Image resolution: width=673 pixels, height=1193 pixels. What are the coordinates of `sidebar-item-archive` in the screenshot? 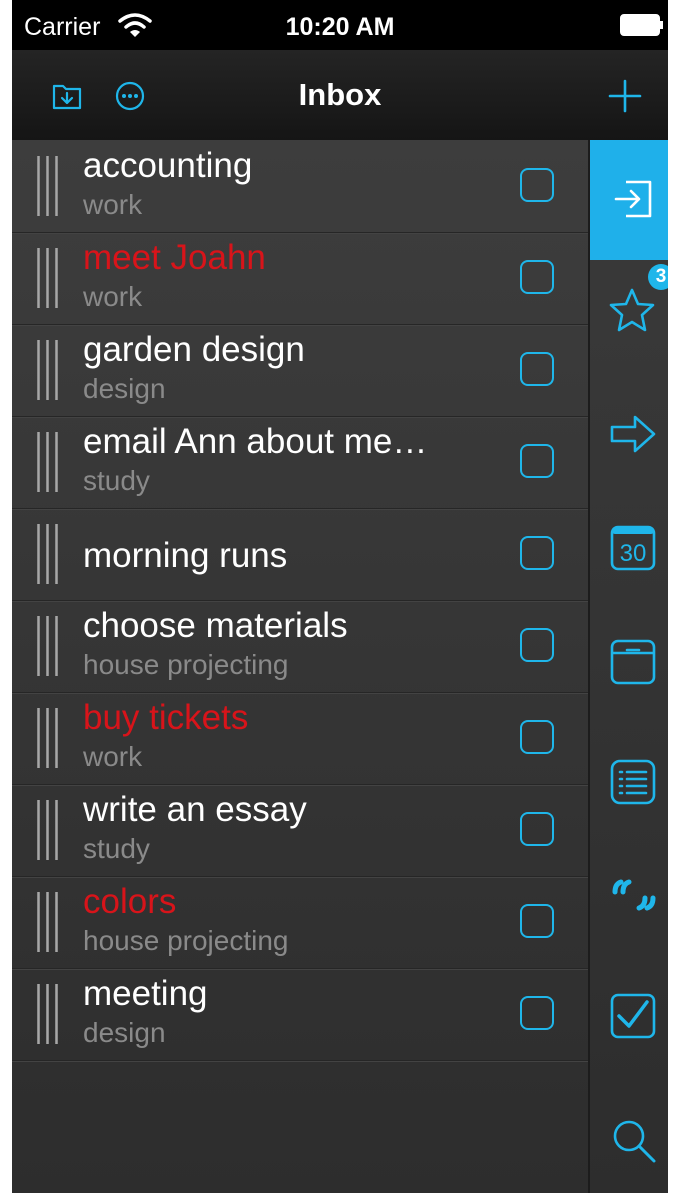 It's located at (629, 682).